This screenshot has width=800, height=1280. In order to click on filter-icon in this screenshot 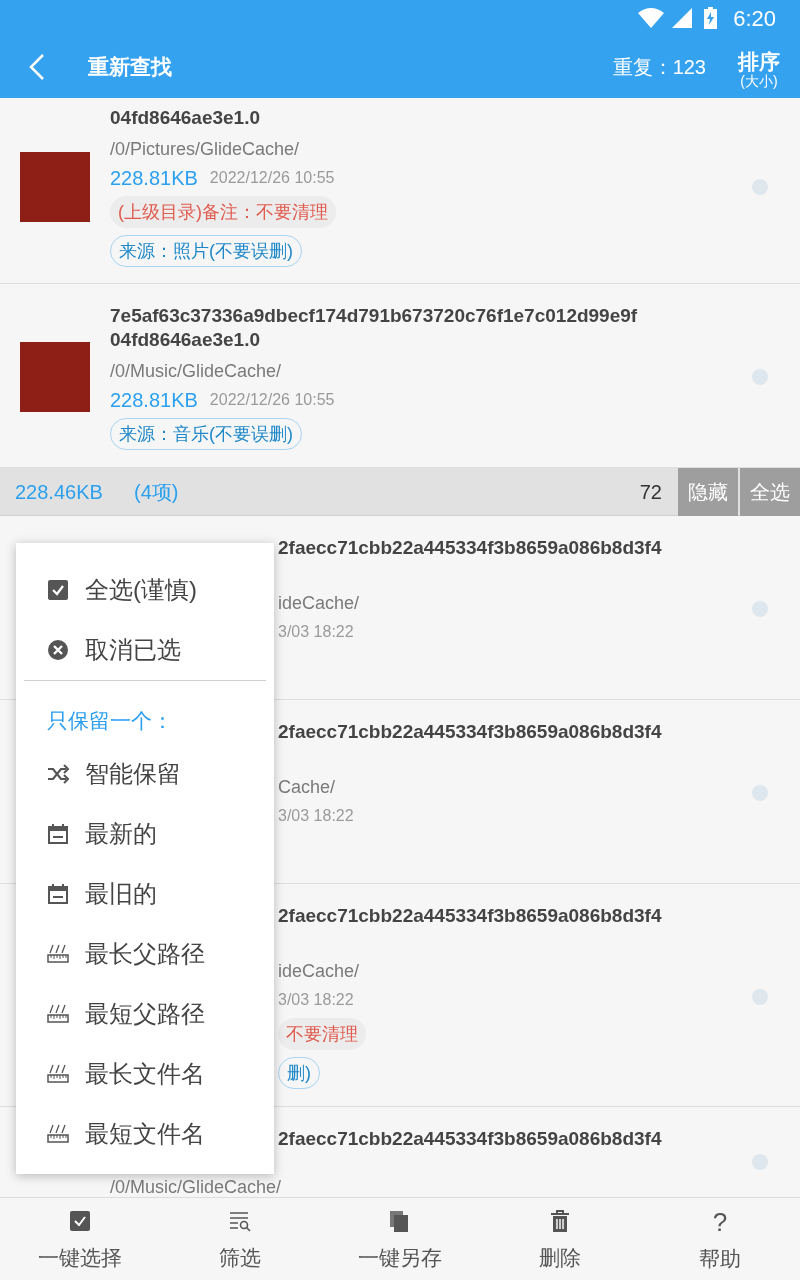, I will do `click(240, 1221)`.